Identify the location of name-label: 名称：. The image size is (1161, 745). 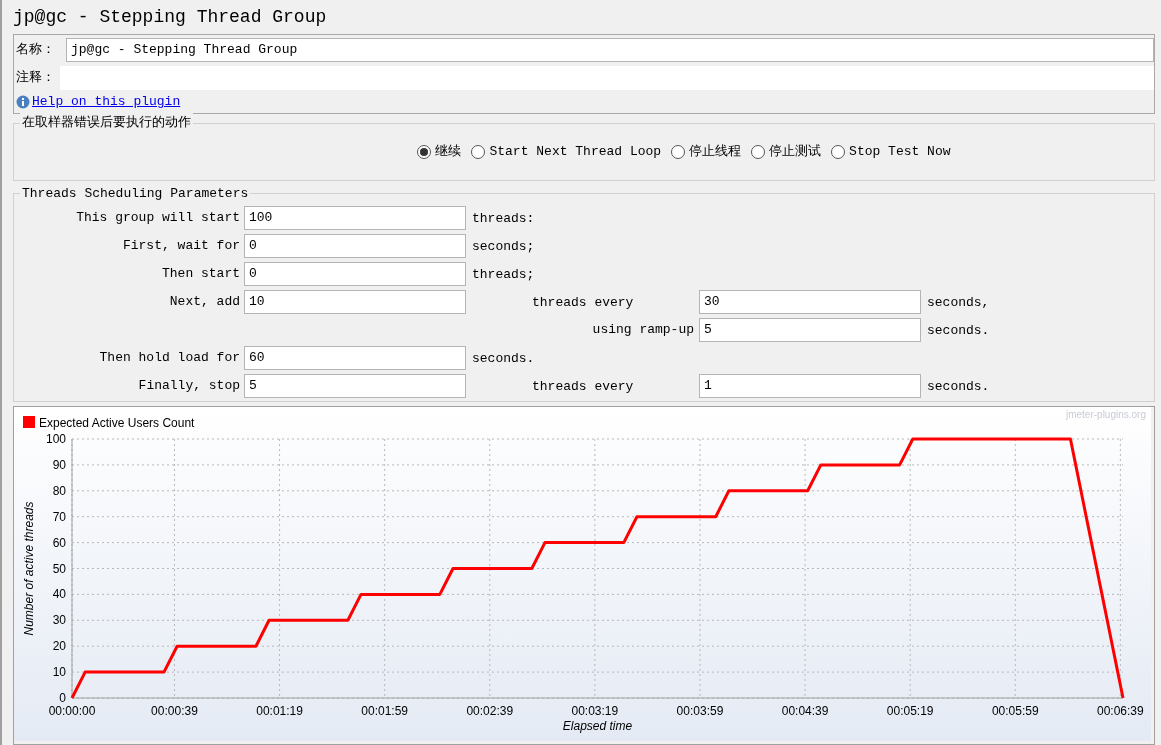
(35, 50).